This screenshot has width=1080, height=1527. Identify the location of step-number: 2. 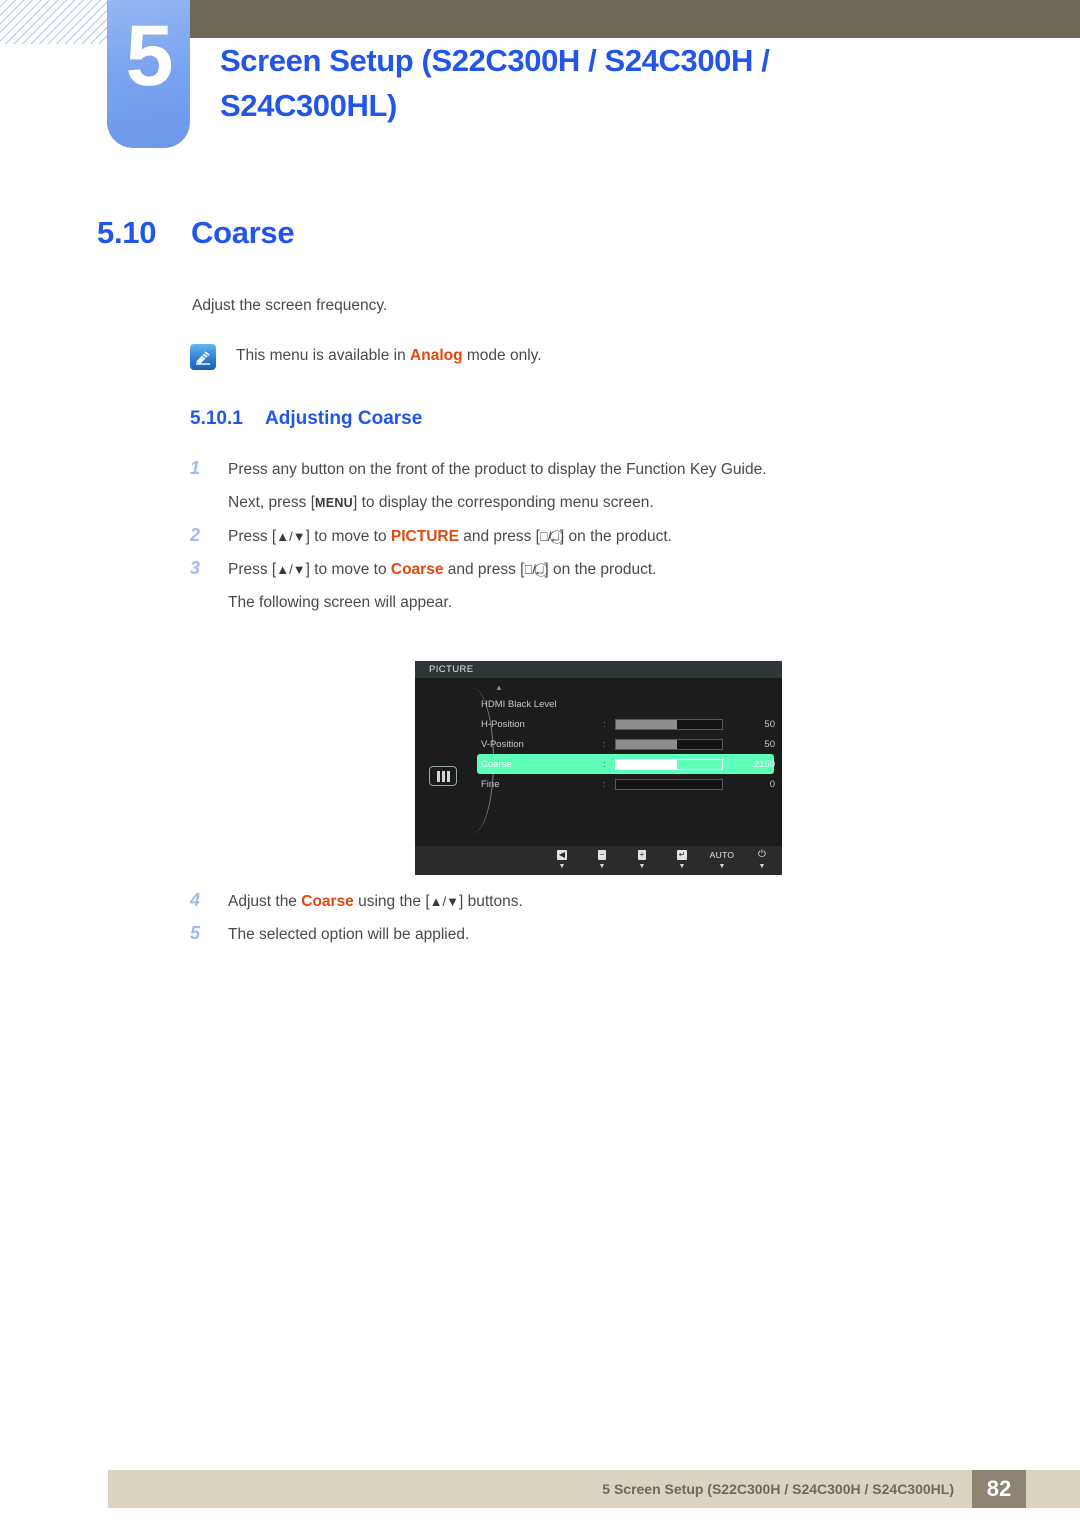
(195, 535).